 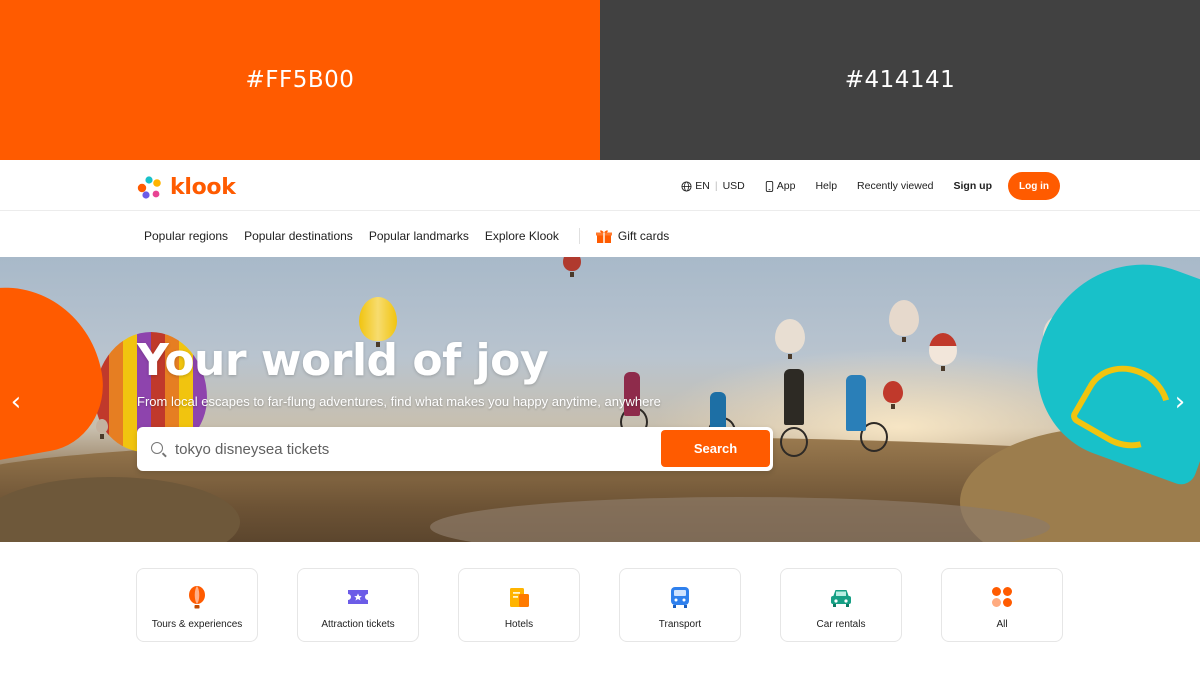 I want to click on swatch-orange: #FF5B00, so click(x=300, y=80).